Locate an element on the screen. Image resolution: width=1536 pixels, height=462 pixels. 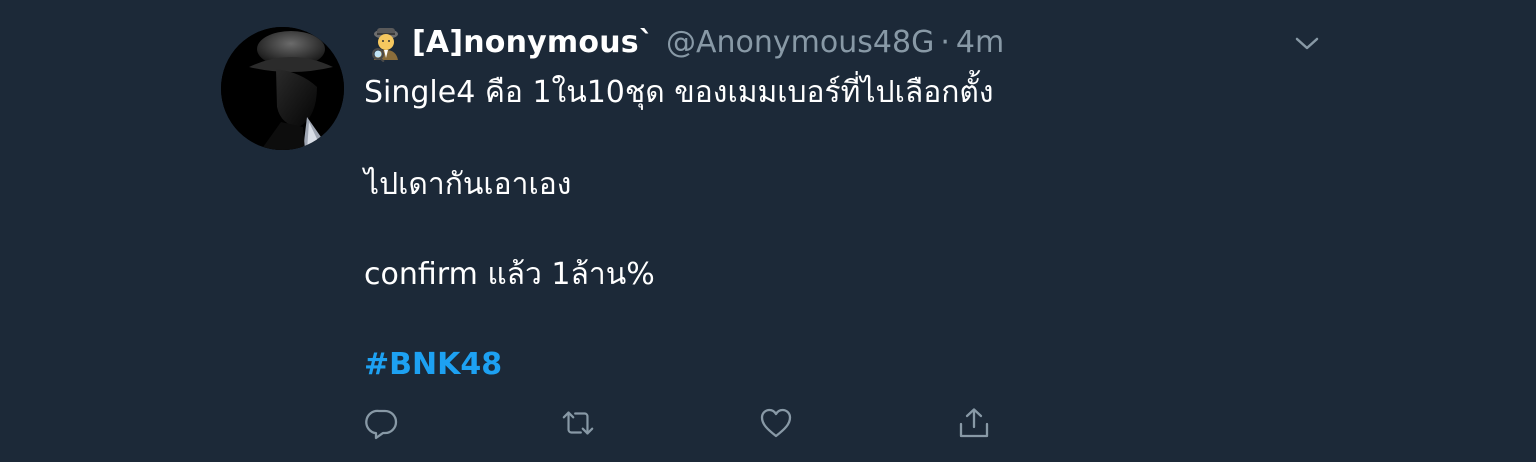
retweet-icon is located at coordinates (578, 423).